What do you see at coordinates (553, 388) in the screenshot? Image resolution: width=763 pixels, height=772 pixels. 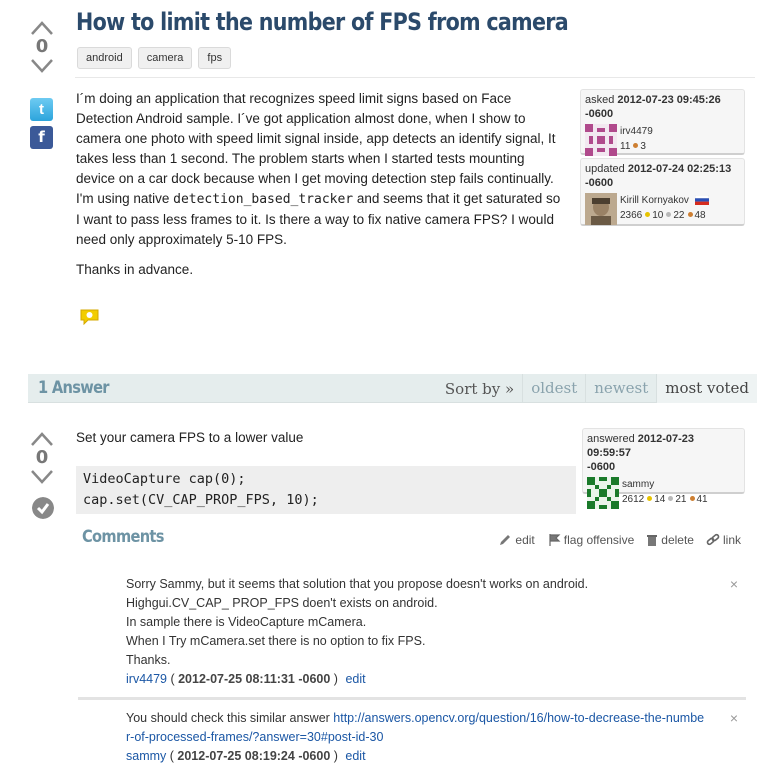 I see `sort-oldest: oldest` at bounding box center [553, 388].